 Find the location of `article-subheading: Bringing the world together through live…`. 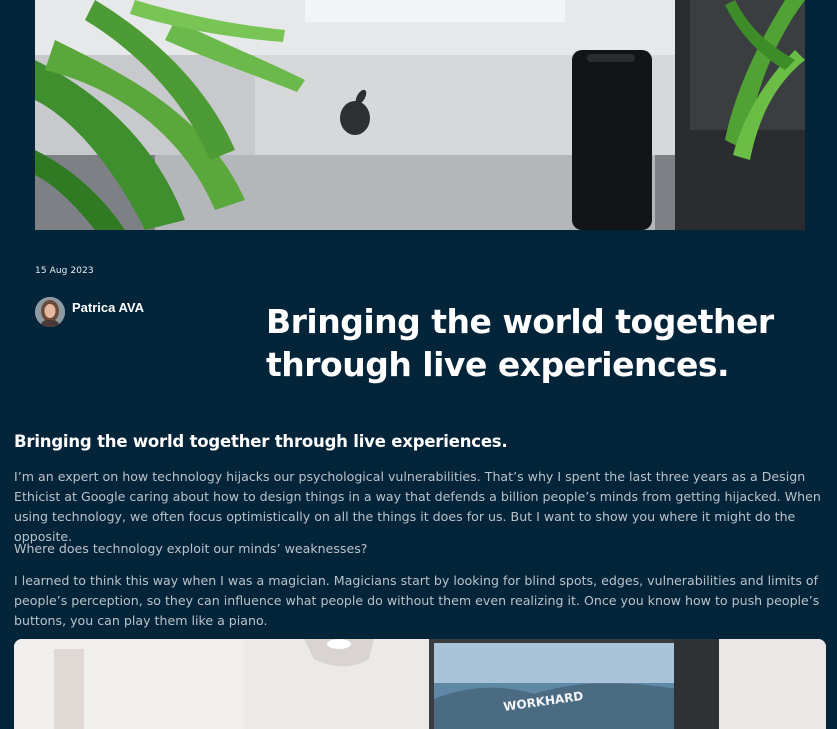

article-subheading: Bringing the world together through live… is located at coordinates (261, 441).